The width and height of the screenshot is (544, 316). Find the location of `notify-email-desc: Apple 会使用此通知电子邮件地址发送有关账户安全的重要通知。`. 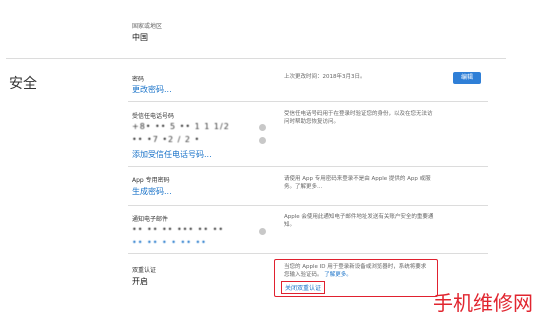

notify-email-desc: Apple 会使用此通知电子邮件地址发送有关账户安全的重要通知。 is located at coordinates (359, 221).